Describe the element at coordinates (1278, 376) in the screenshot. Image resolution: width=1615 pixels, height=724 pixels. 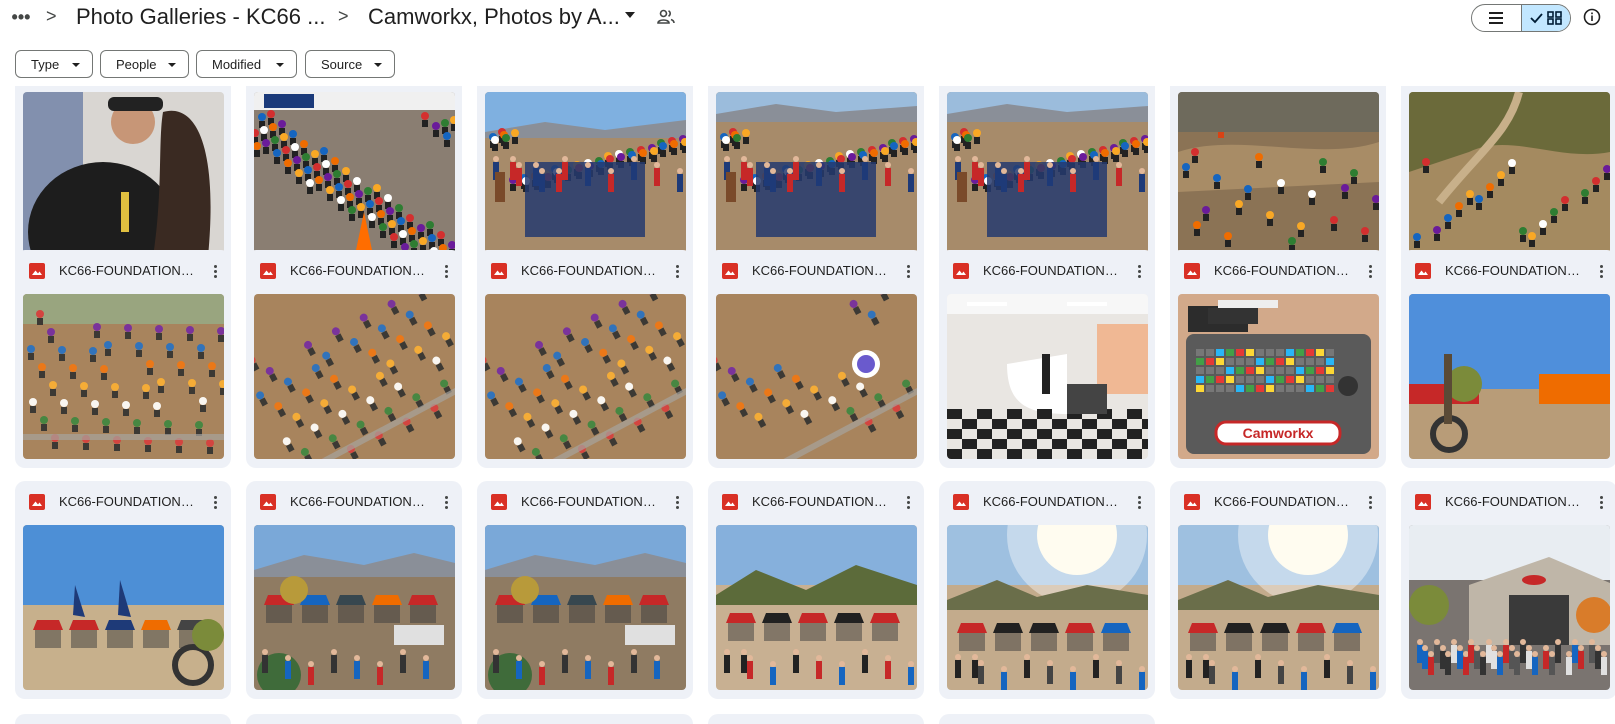
I see `photo-thumbnail: Camworkx` at that location.